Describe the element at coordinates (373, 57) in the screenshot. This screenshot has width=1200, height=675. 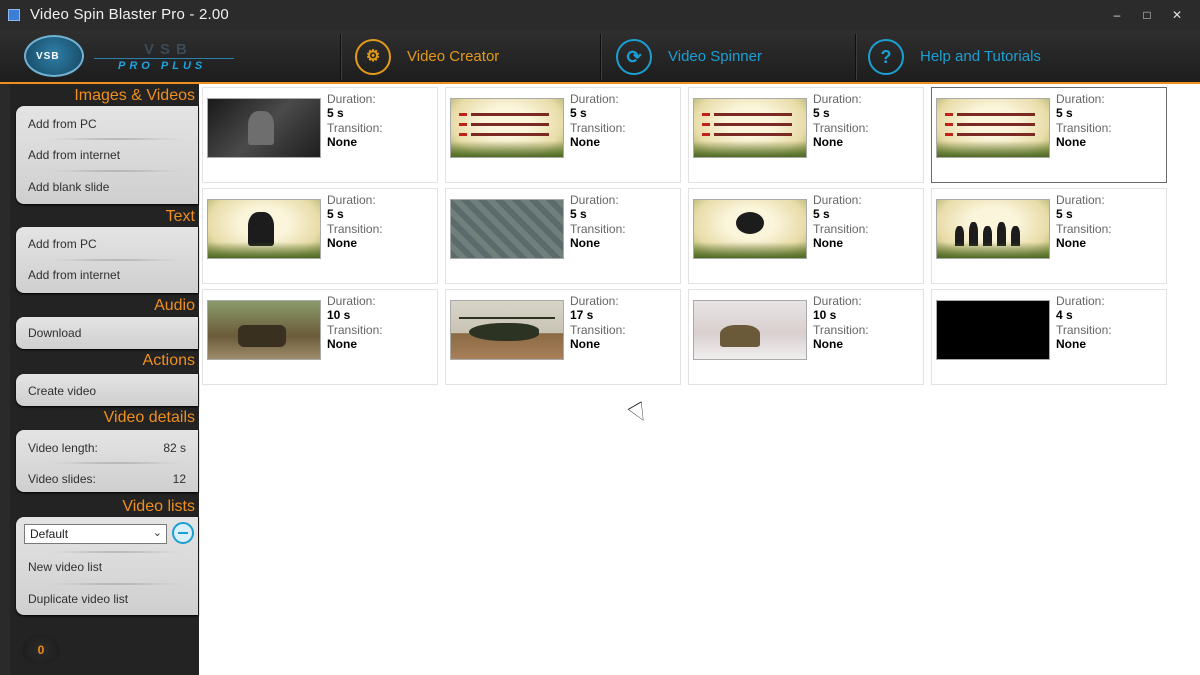
I see `gear-icon: ⚙` at that location.